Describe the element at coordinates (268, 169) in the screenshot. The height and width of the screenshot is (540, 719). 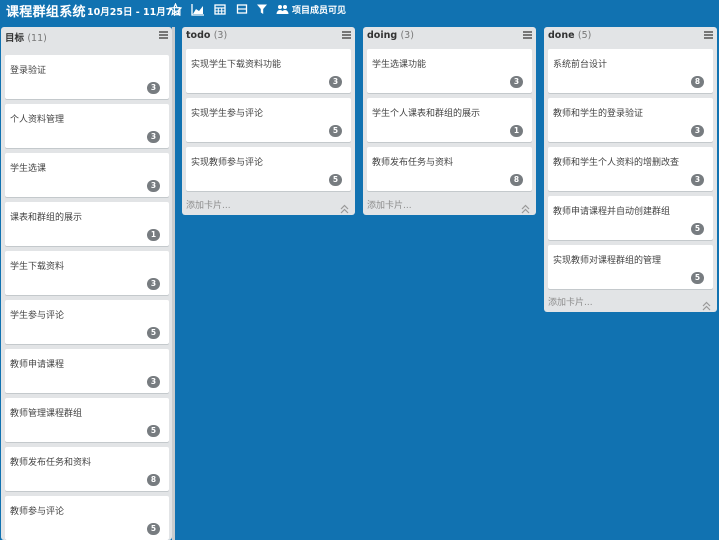
I see `card: 实现教师参与评论 5` at that location.